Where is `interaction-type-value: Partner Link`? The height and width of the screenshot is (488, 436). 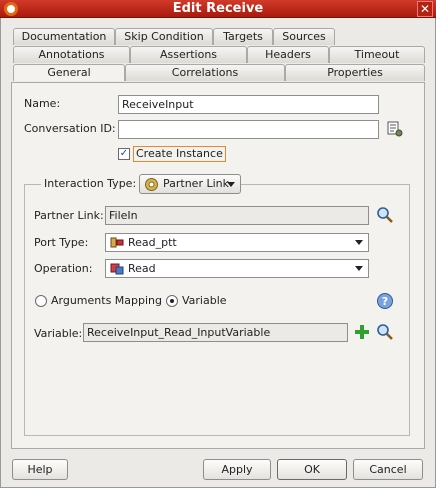 interaction-type-value: Partner Link is located at coordinates (196, 183).